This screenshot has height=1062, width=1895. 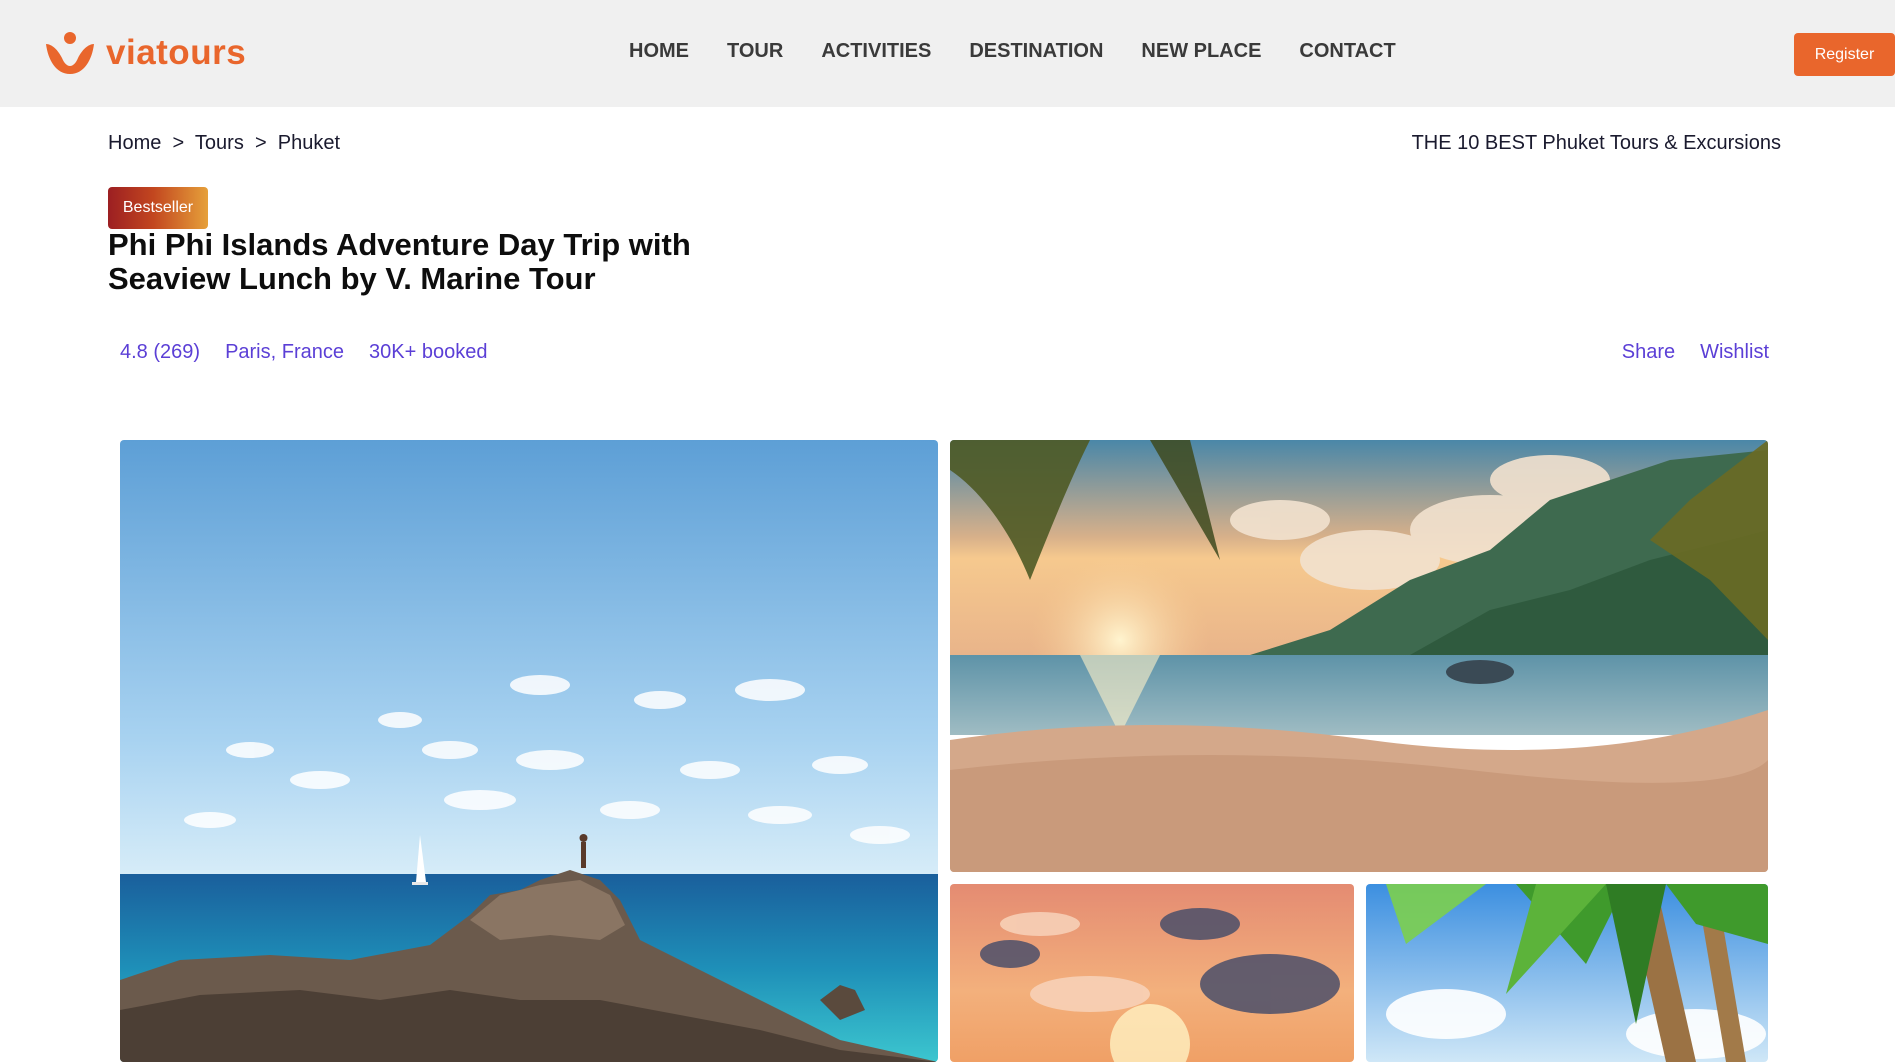 I want to click on wishlist-button: Wishlist, so click(x=1734, y=352).